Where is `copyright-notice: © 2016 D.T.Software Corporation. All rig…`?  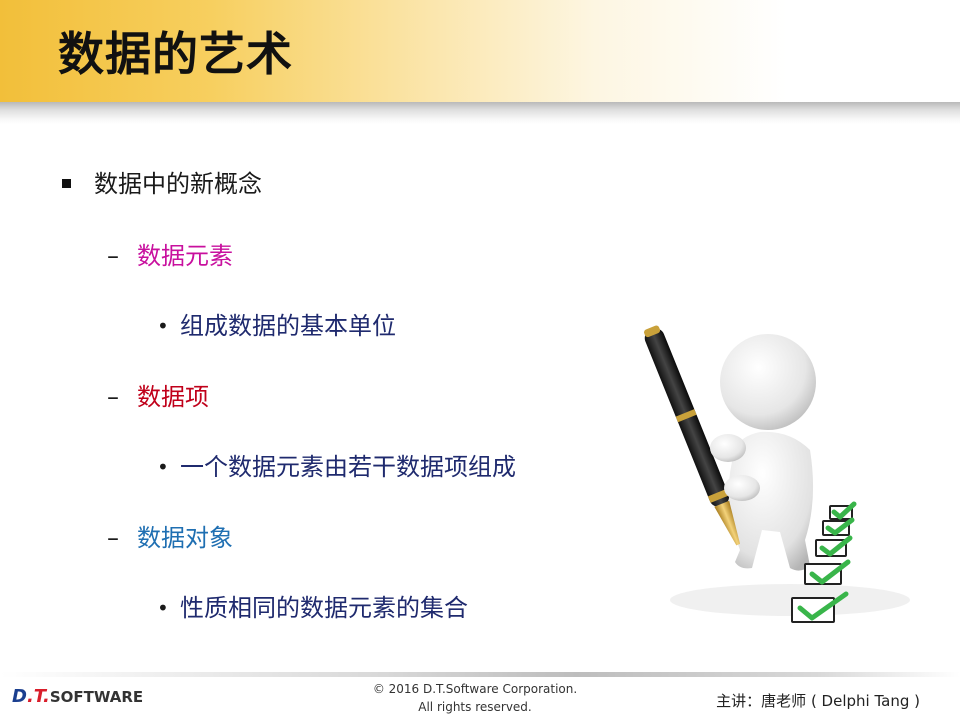
copyright-notice: © 2016 D.T.Software Corporation. All rig… is located at coordinates (475, 698).